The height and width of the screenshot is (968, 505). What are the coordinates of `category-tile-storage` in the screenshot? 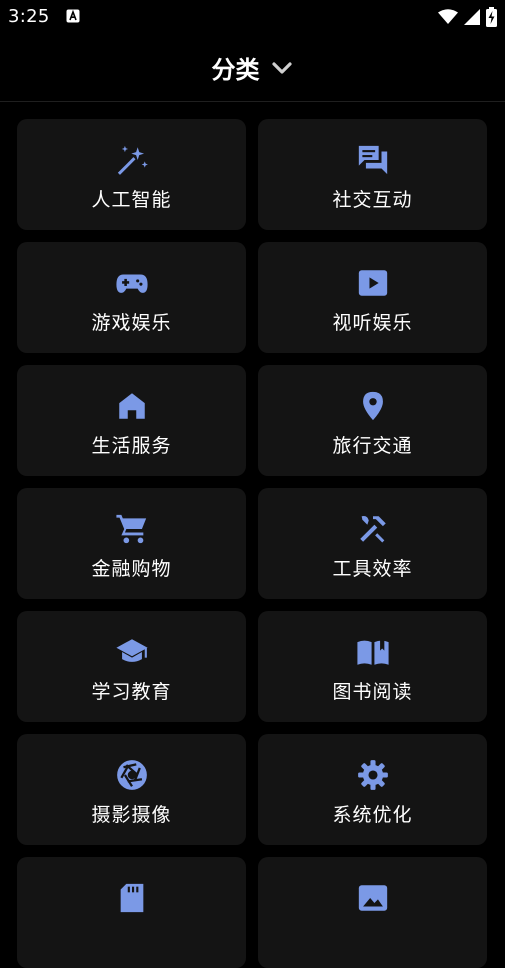 It's located at (131, 912).